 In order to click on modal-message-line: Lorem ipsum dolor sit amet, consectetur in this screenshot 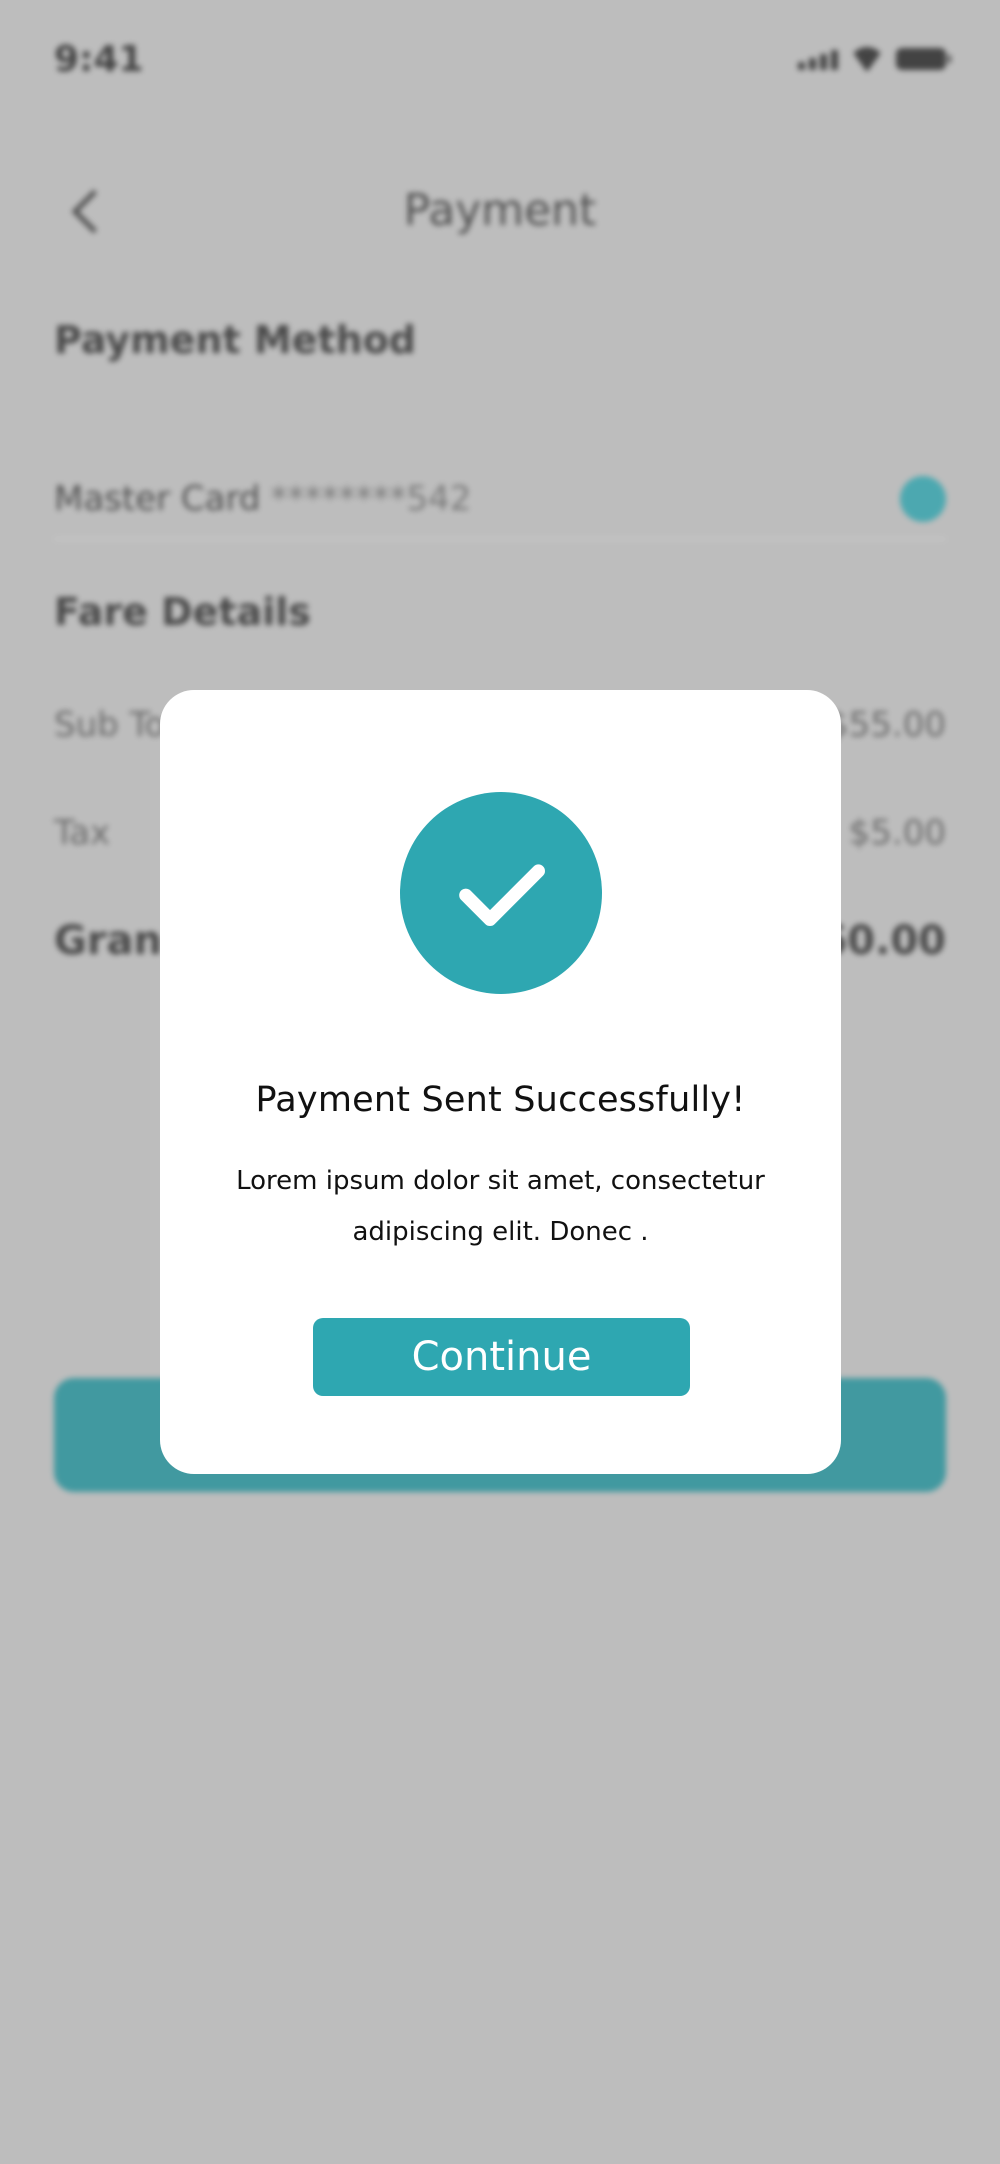, I will do `click(500, 1181)`.